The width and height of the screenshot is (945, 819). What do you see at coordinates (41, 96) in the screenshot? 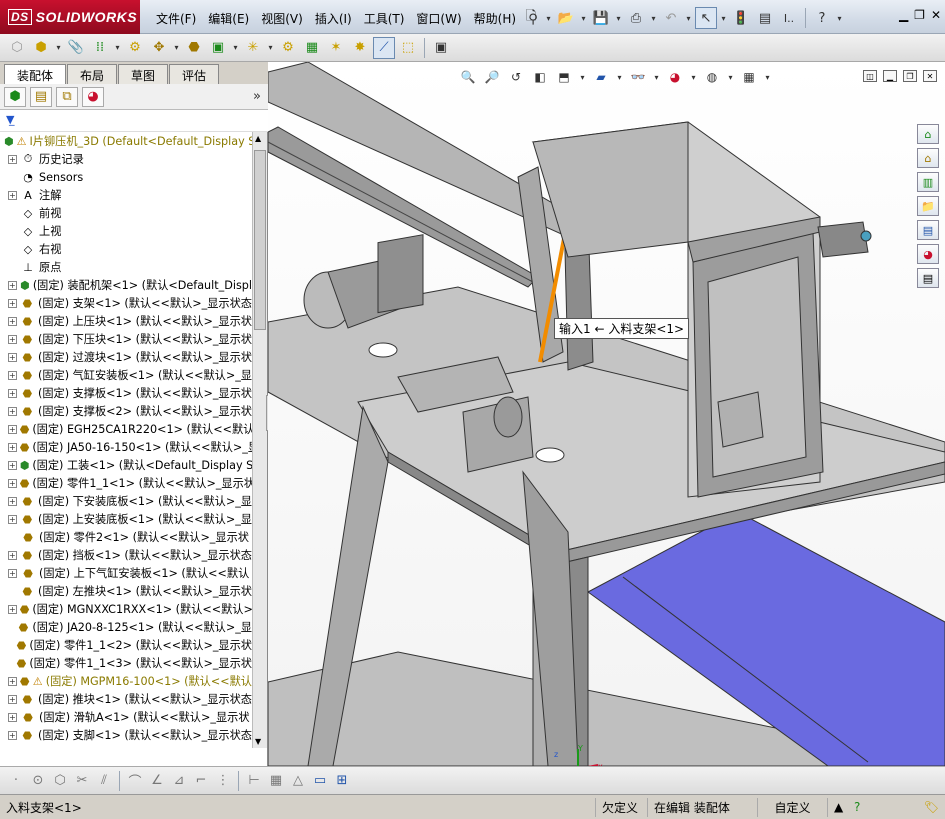
I see `property-manager-icon: ▤` at bounding box center [41, 96].